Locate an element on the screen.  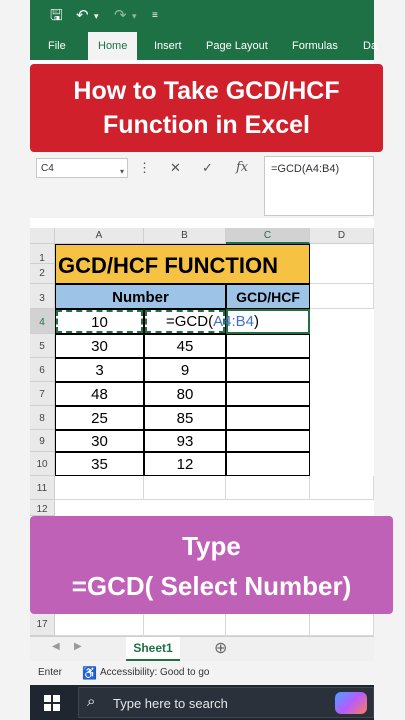
formula-function: GCD( is located at coordinates (194, 321).